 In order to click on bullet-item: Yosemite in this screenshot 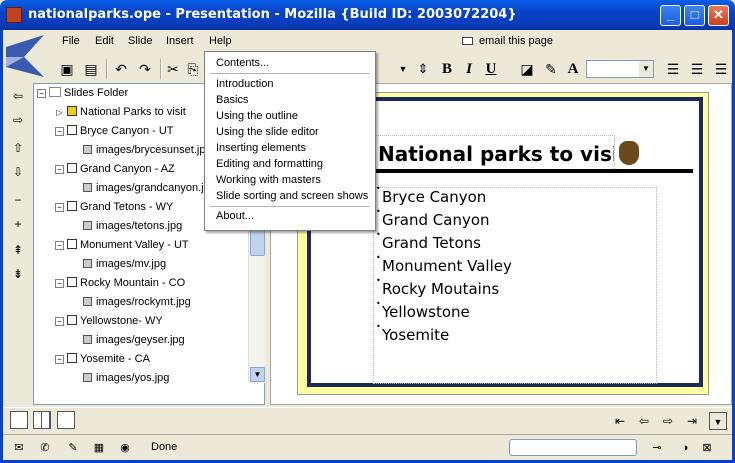, I will do `click(412, 333)`.